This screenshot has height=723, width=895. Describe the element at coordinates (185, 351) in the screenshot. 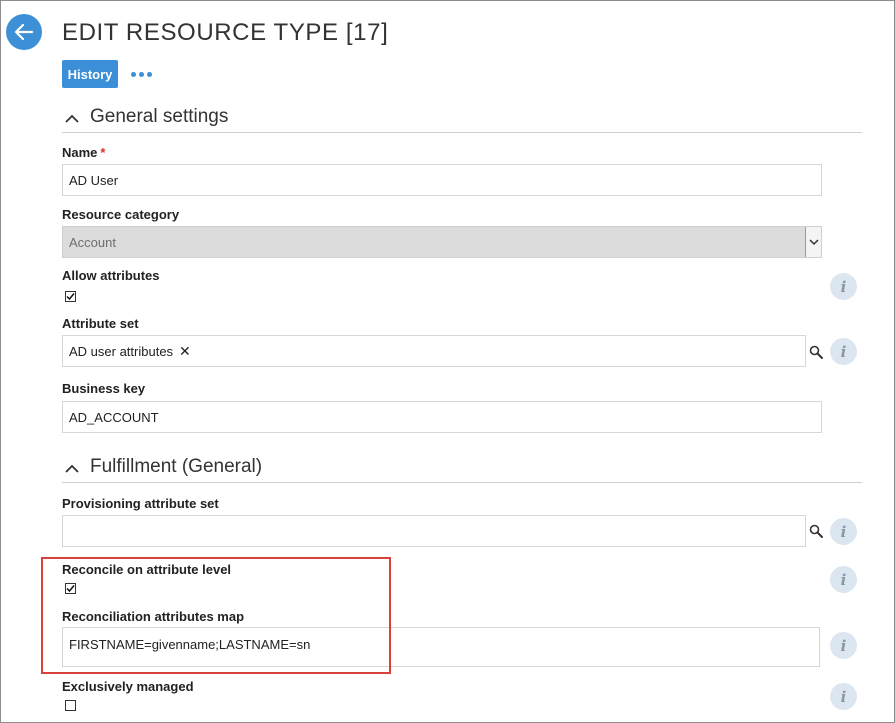

I see `remove-chip-icon: ✕` at that location.